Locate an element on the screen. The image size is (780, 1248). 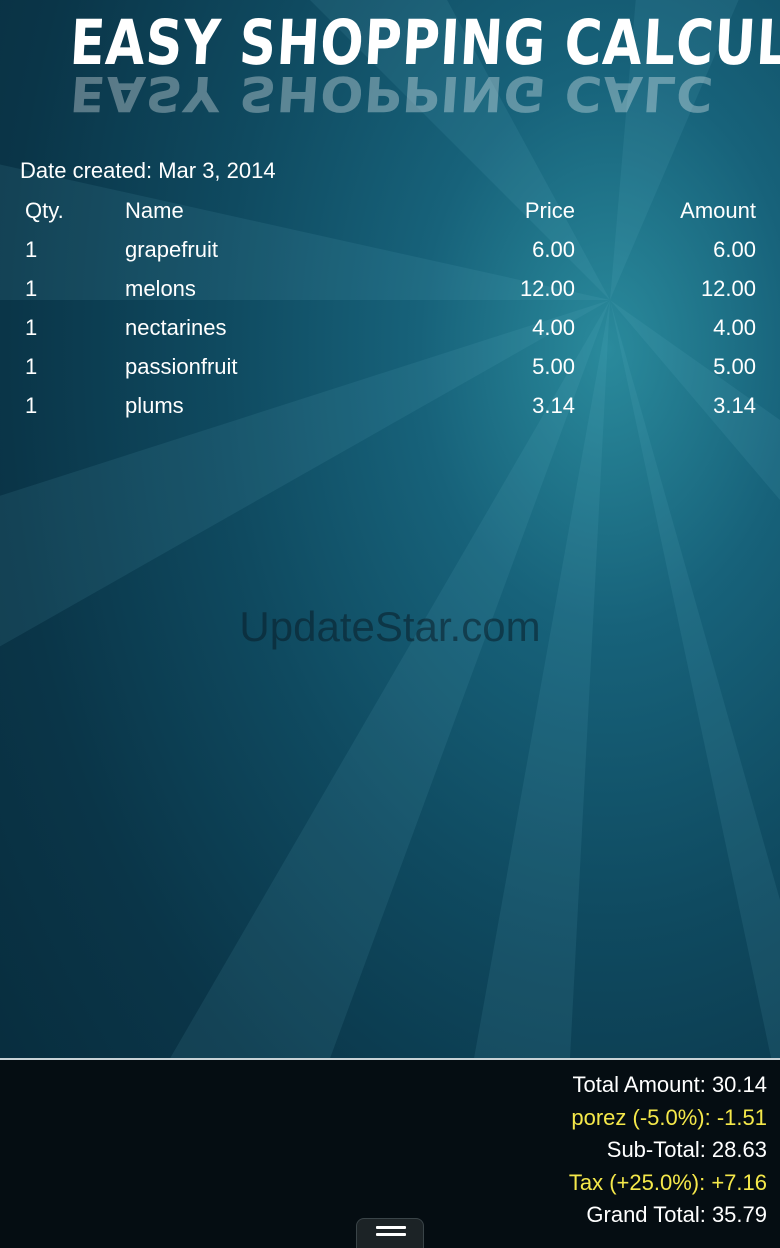
item-amount: 4.00 is located at coordinates (734, 327).